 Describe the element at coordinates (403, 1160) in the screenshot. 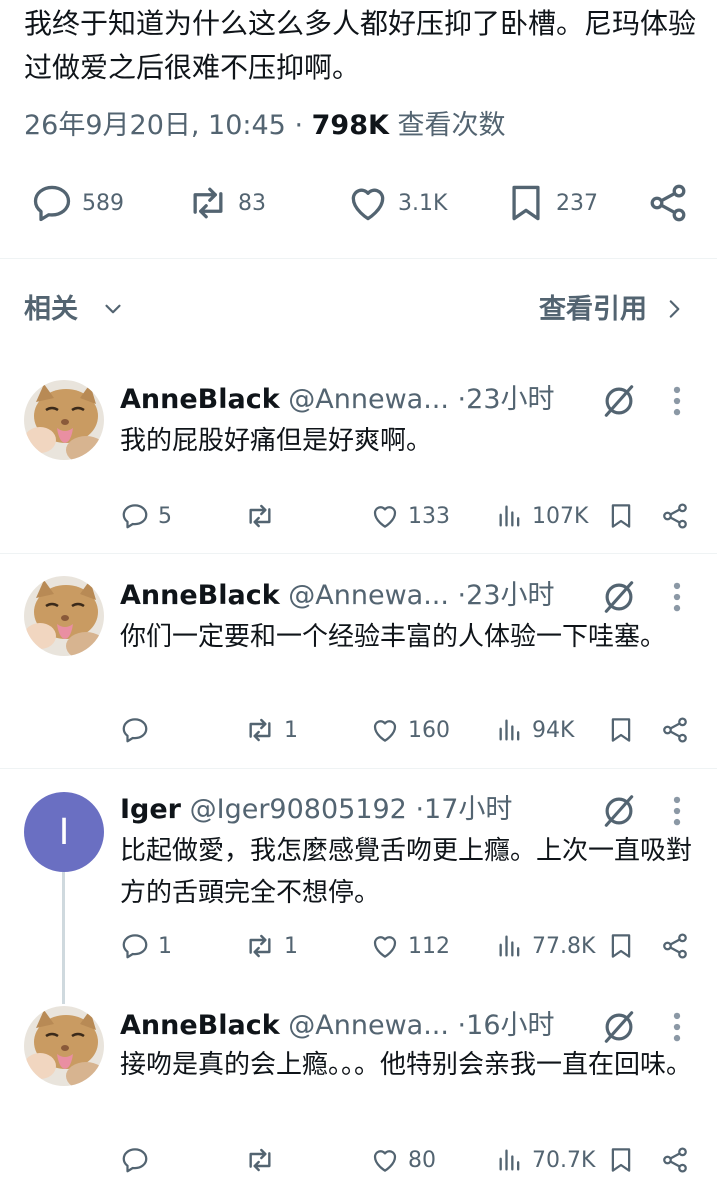

I see `like-button: 80` at that location.